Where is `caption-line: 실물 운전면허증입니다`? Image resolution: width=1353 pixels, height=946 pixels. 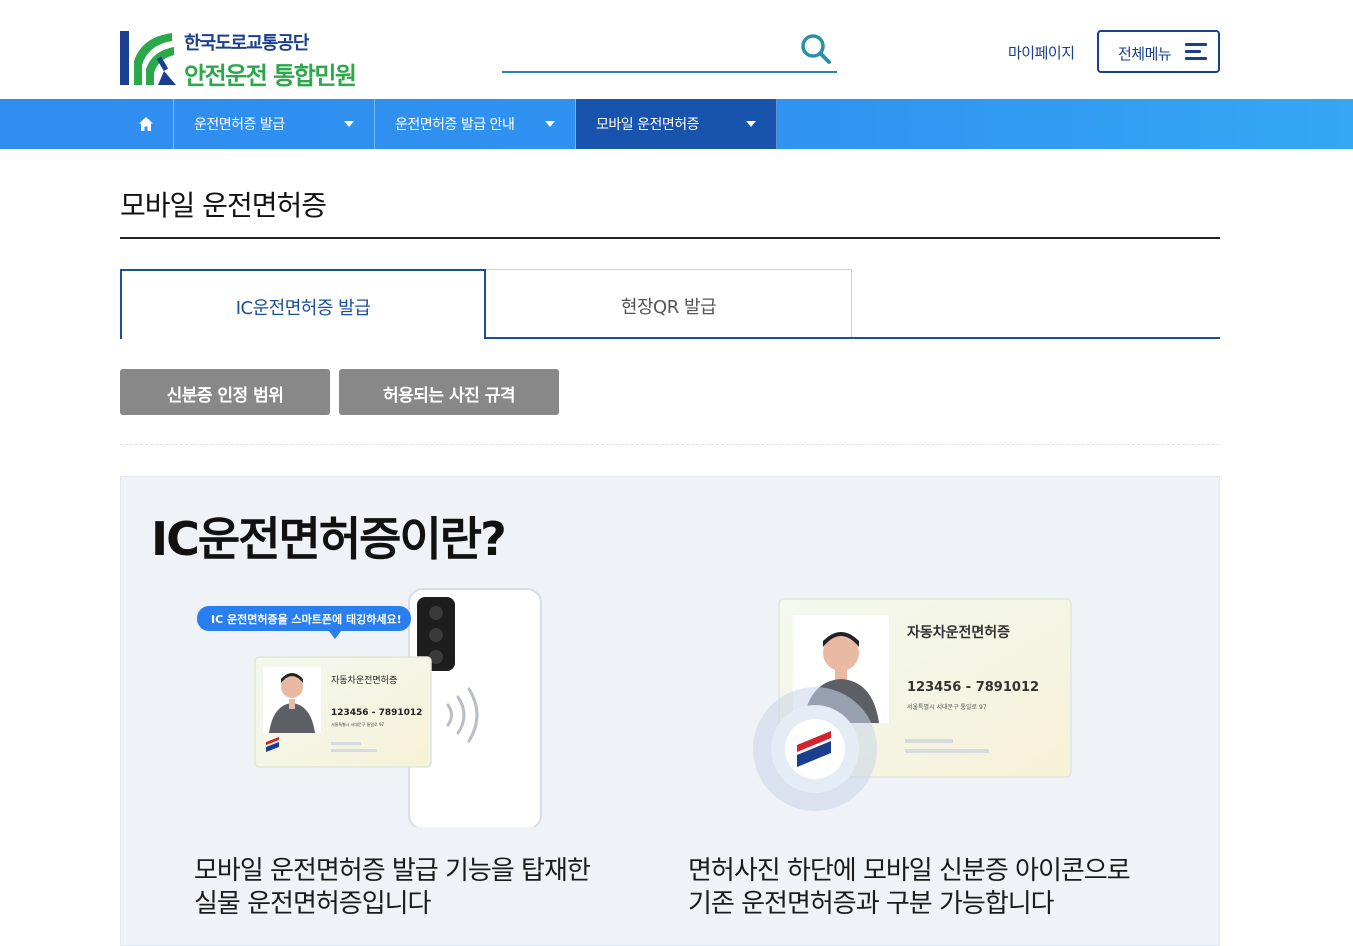 caption-line: 실물 운전면허증입니다 is located at coordinates (312, 904).